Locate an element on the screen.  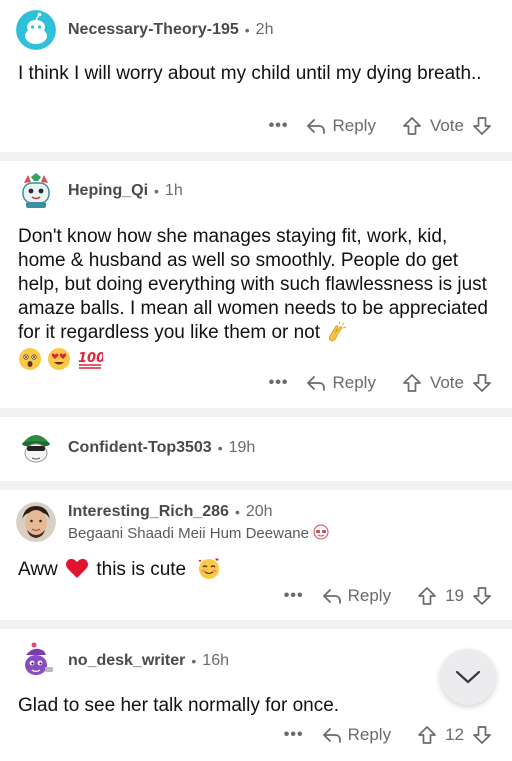
svg-text: 100 is located at coordinates (90, 358).